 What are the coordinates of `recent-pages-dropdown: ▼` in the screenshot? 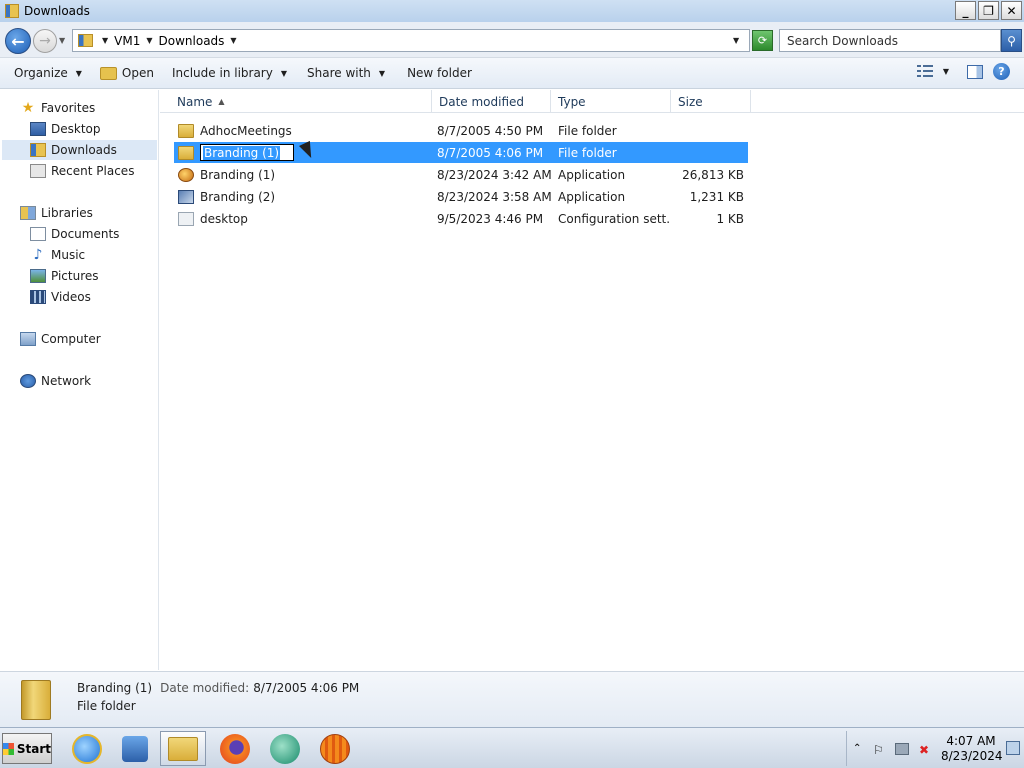 It's located at (62, 40).